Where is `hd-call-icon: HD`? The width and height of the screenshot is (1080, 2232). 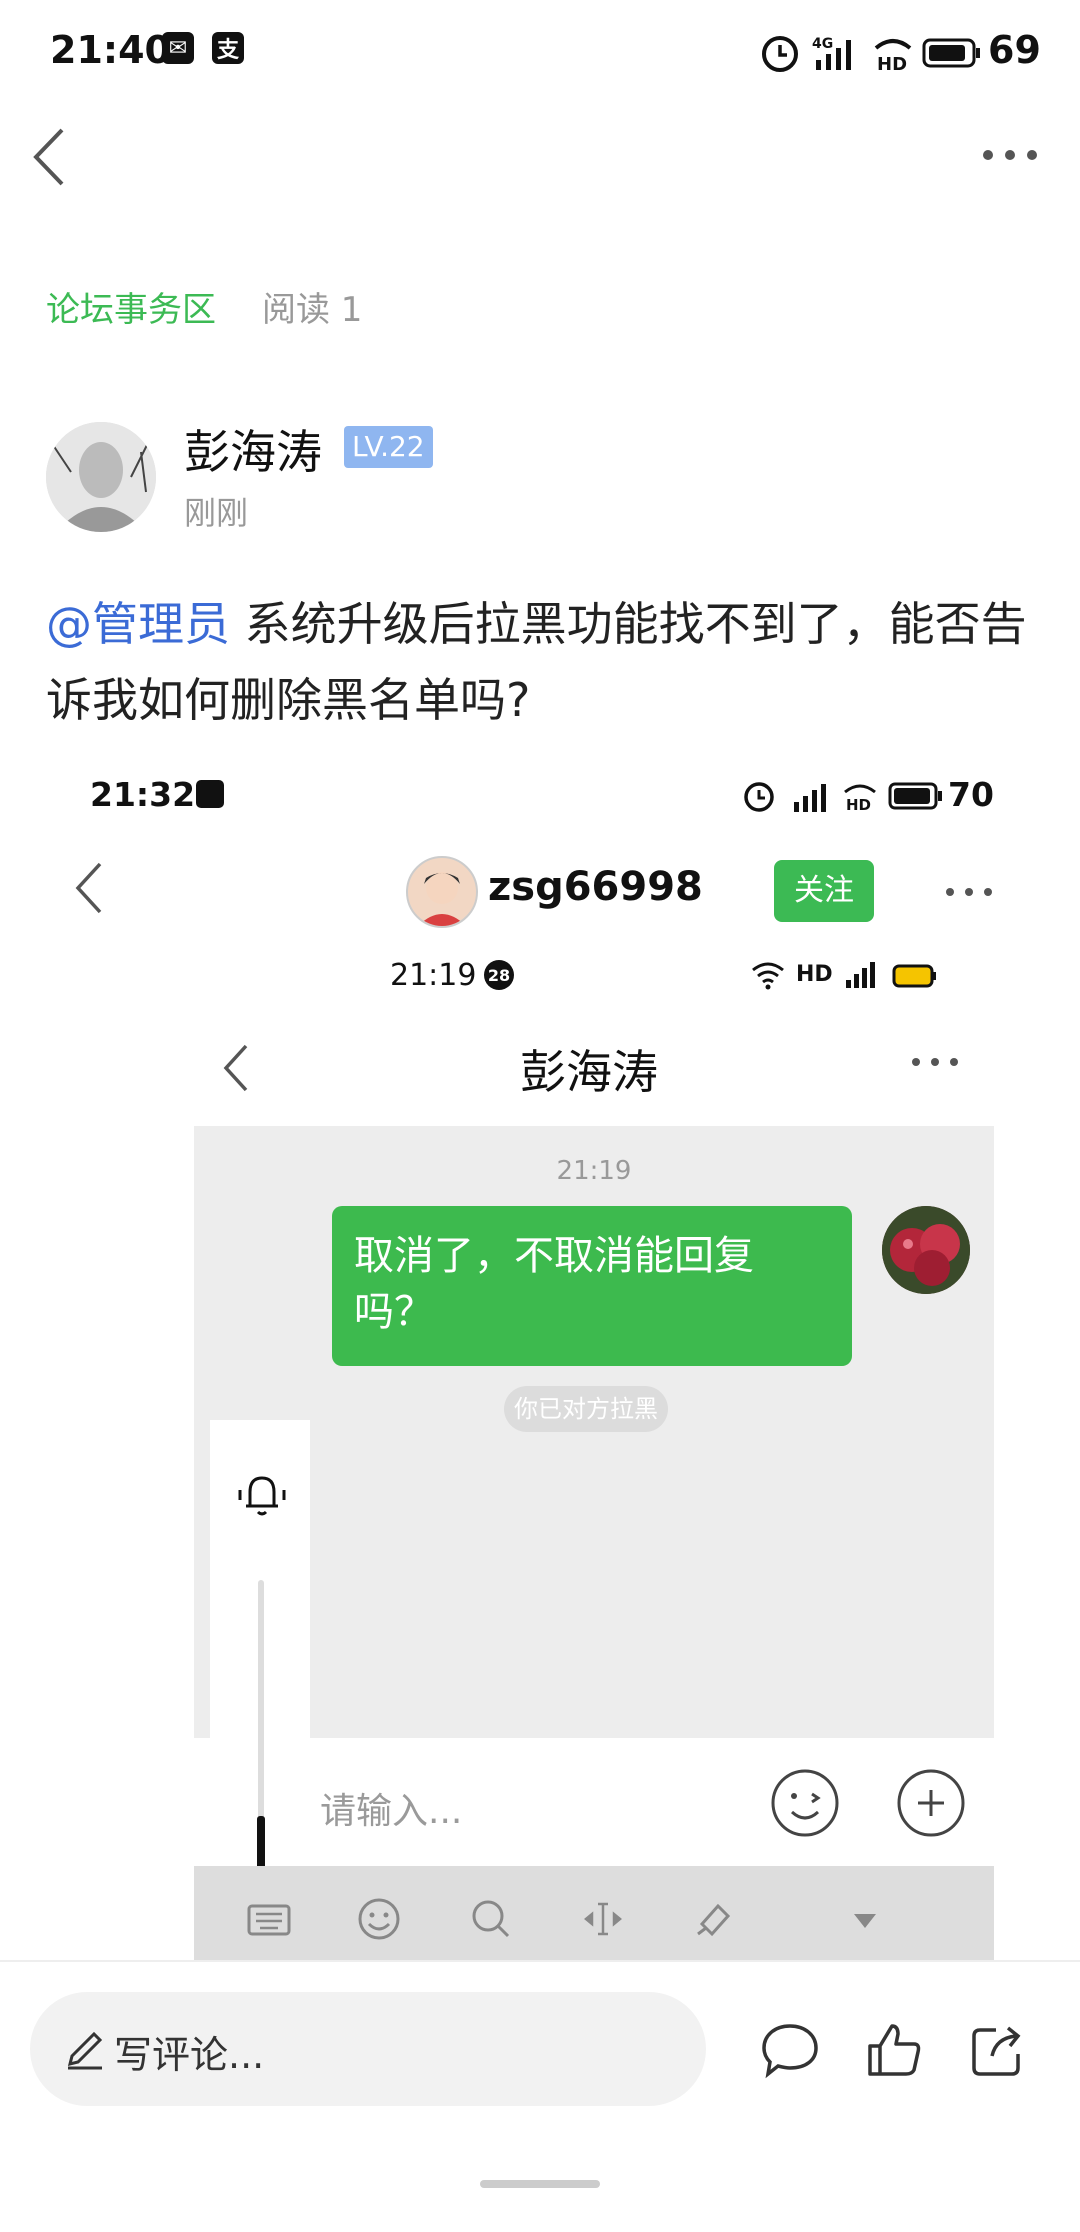
hd-call-icon: HD is located at coordinates (893, 56).